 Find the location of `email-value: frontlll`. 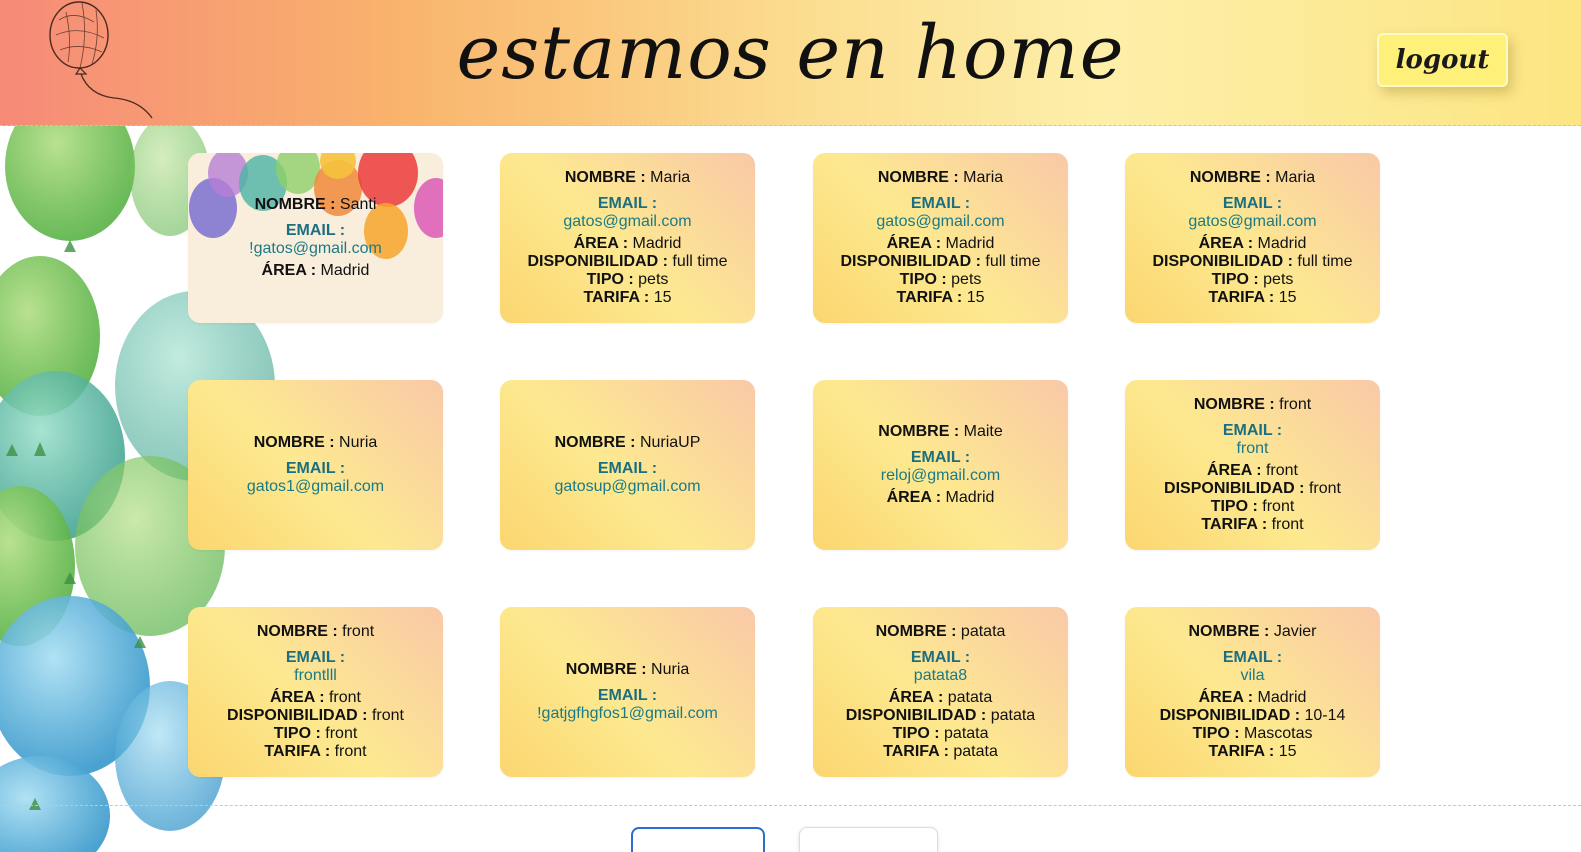

email-value: frontlll is located at coordinates (315, 675).